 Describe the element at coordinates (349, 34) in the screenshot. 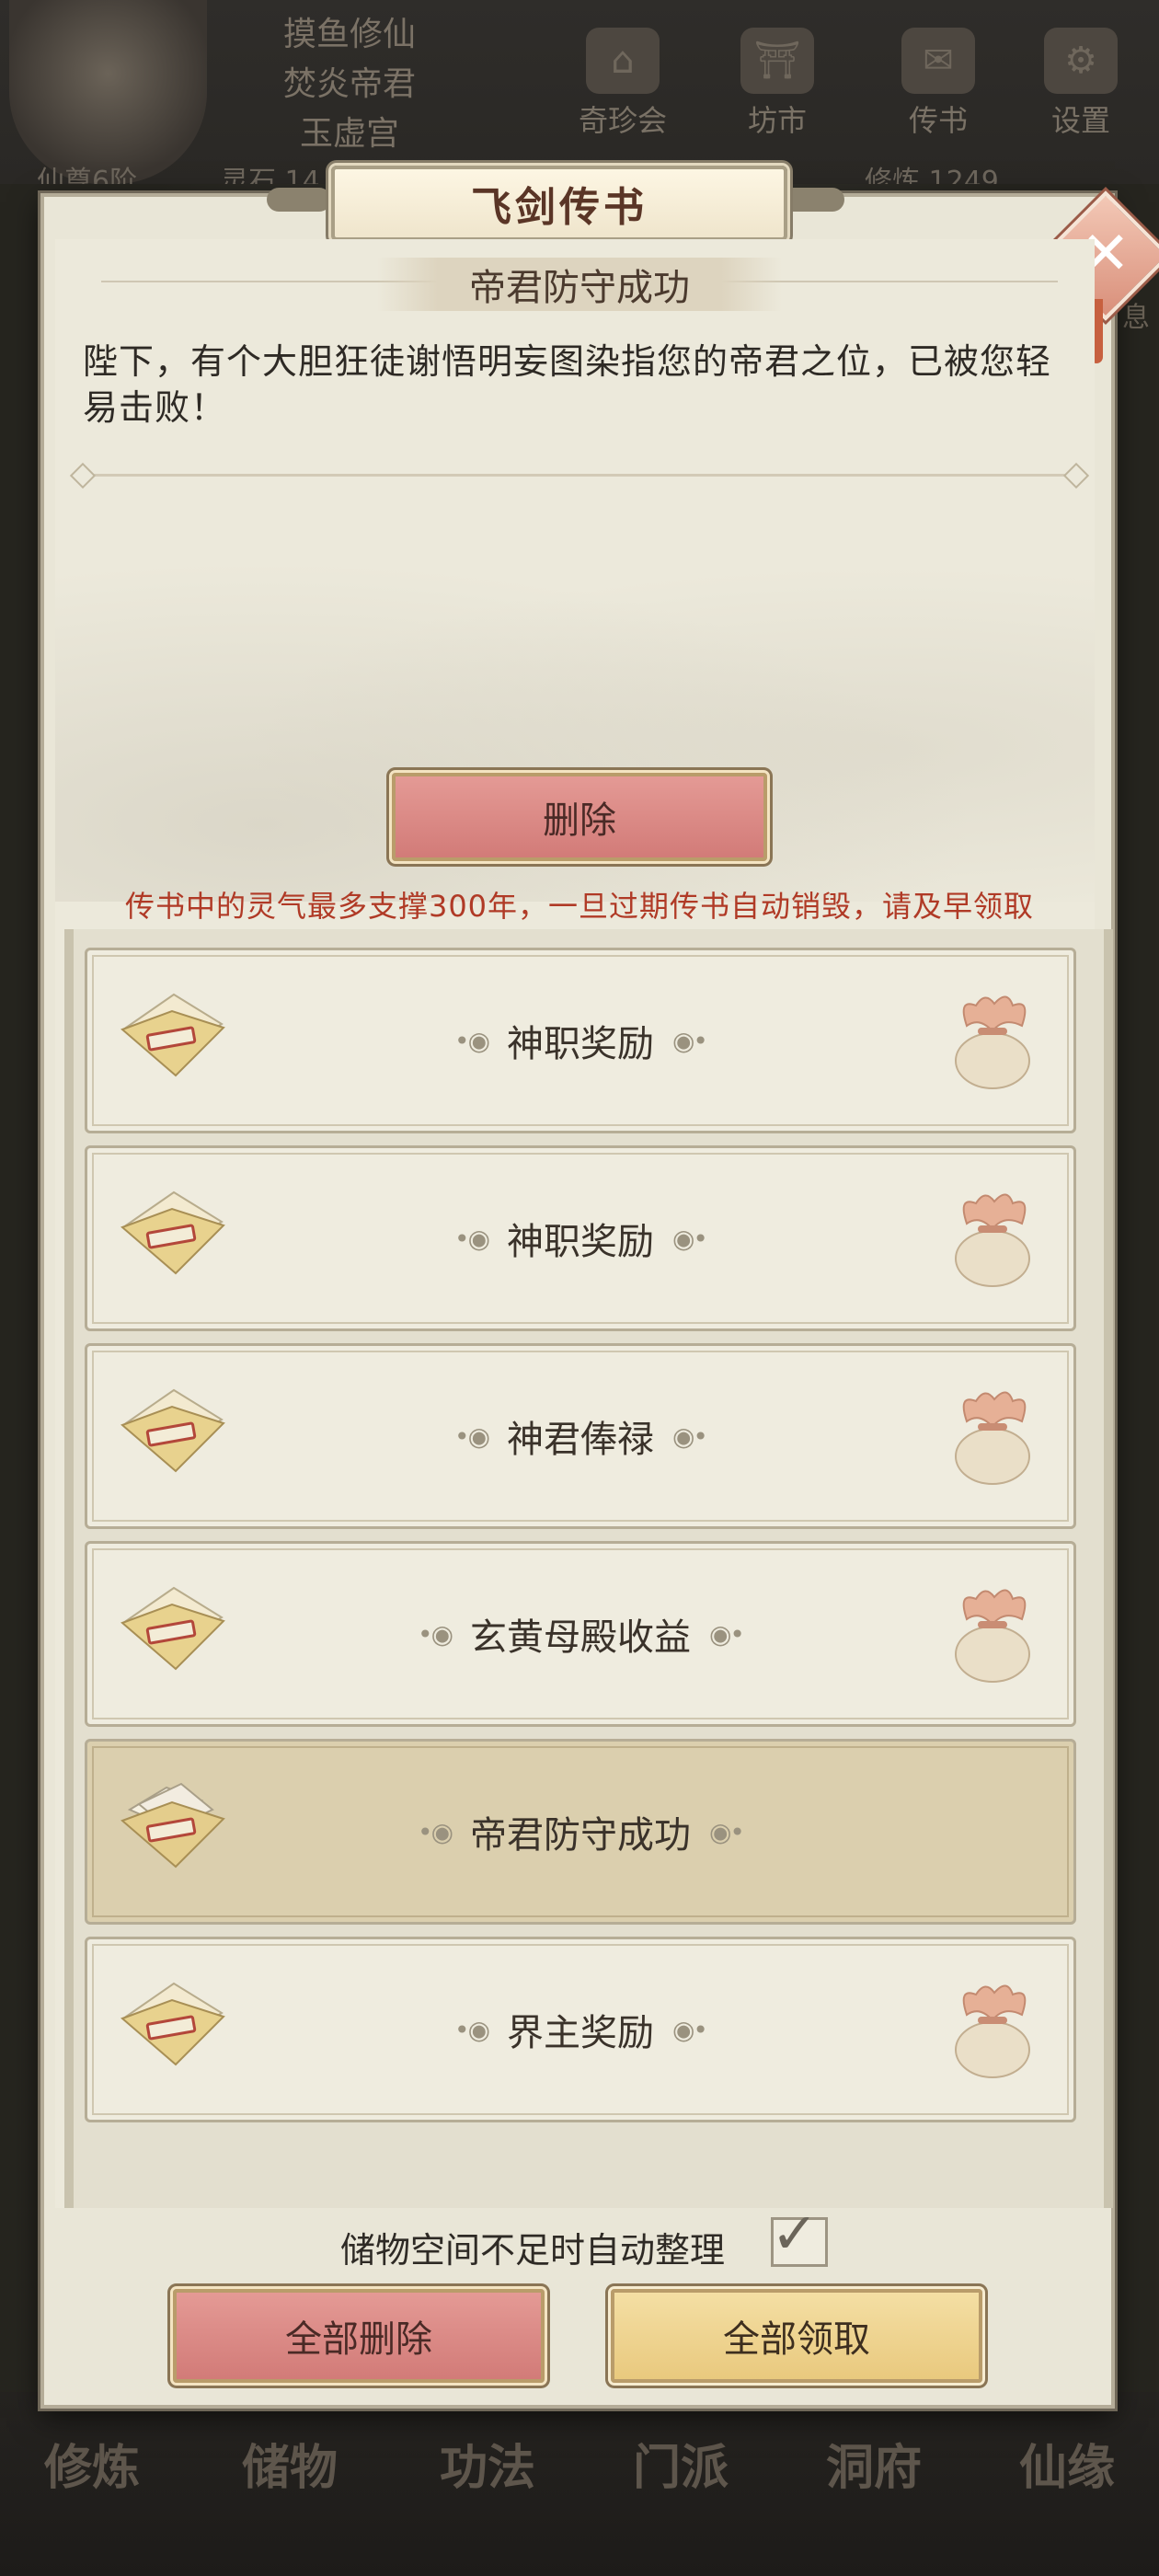

I see `player-name: 摸鱼修仙` at that location.